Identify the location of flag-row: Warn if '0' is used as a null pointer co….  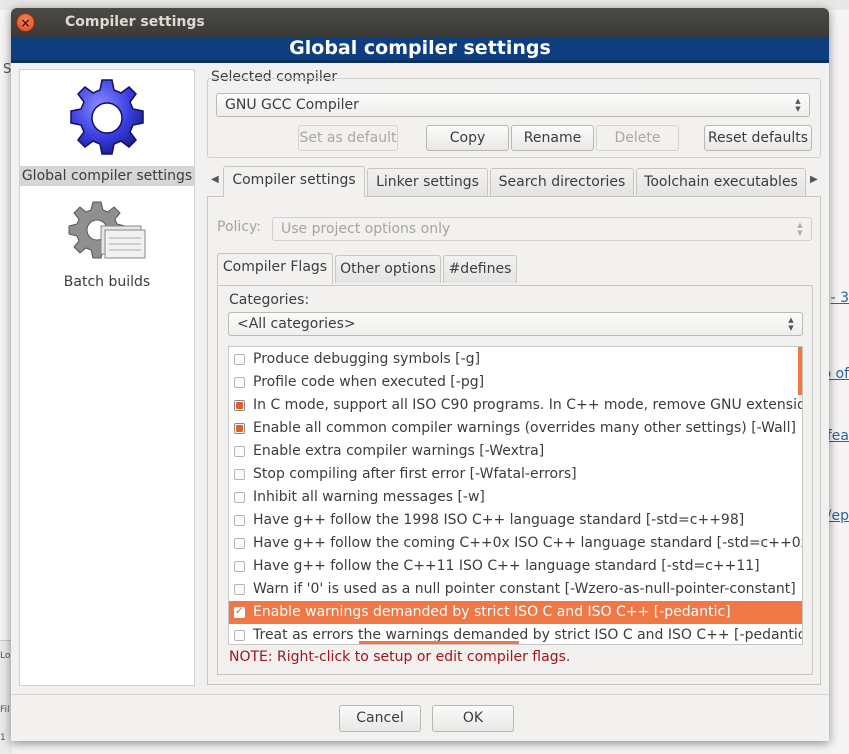
(515, 589).